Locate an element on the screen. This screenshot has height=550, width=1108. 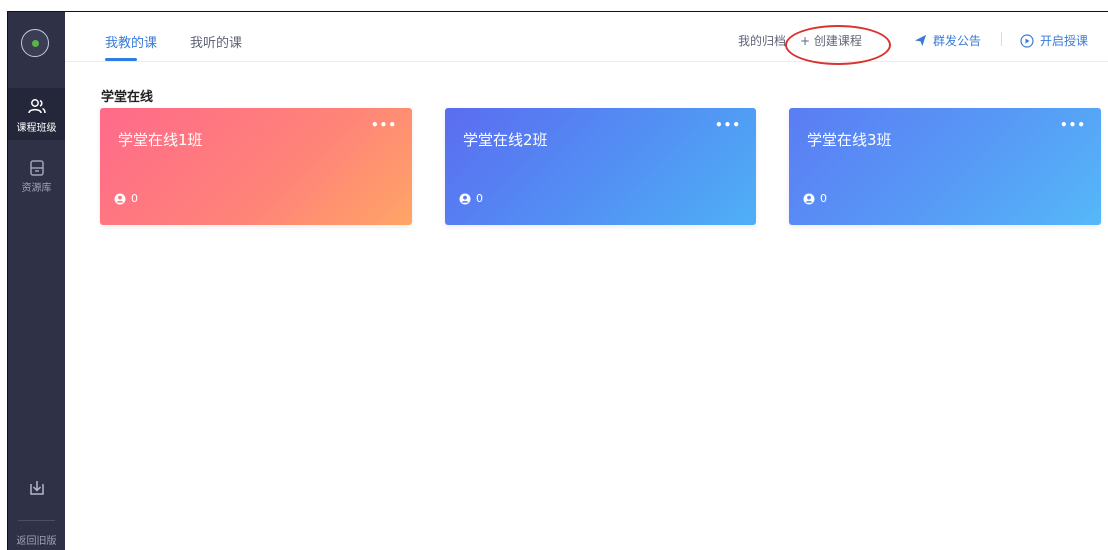
download-icon is located at coordinates (37, 488).